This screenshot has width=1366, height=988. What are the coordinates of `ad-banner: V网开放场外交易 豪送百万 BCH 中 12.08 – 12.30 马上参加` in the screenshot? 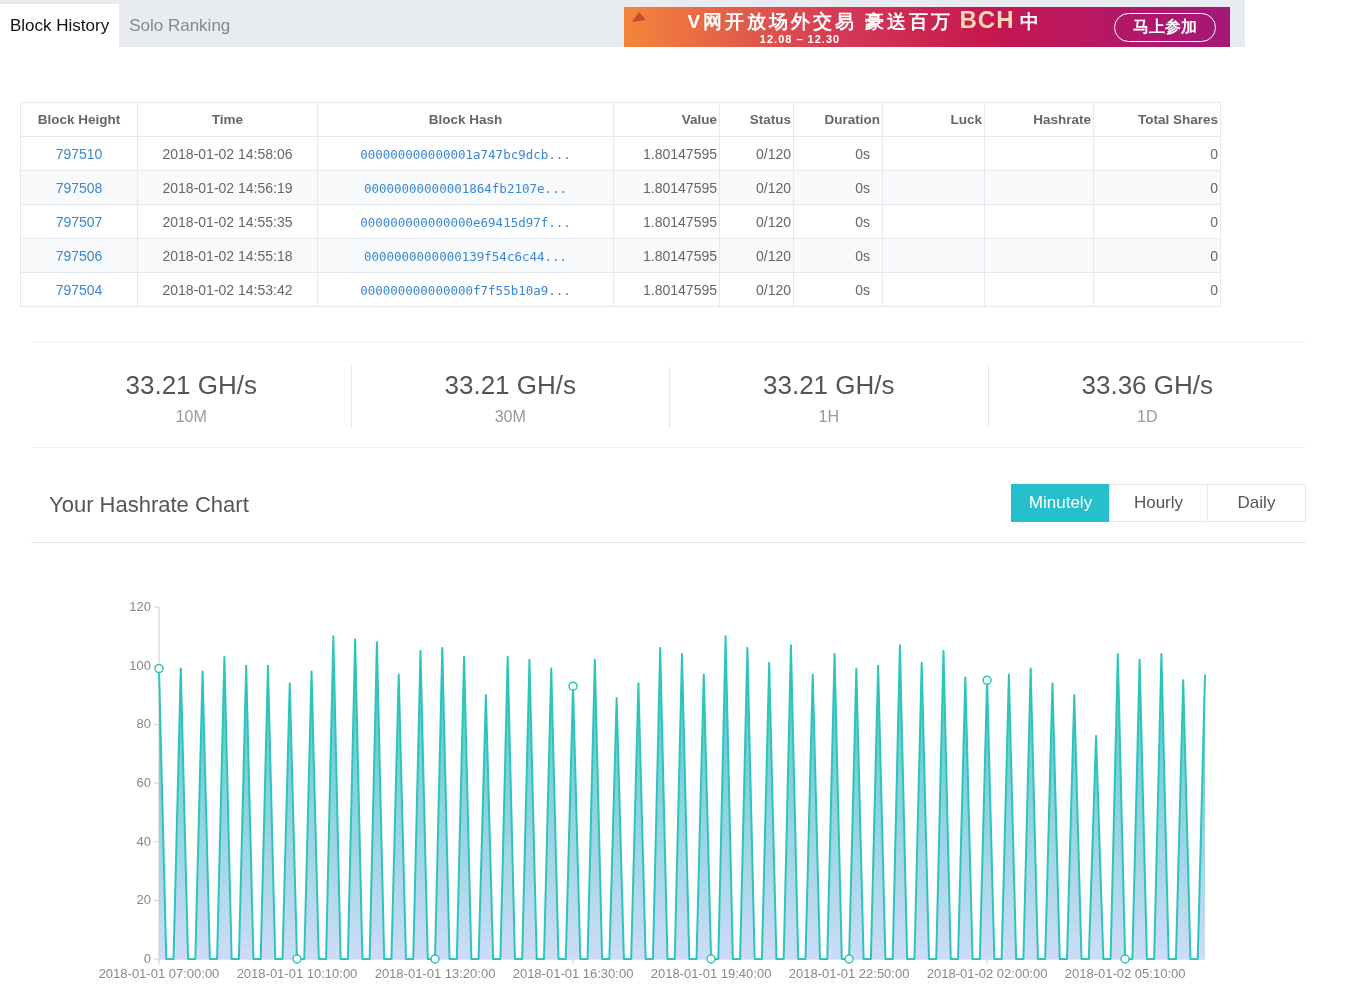 It's located at (927, 27).